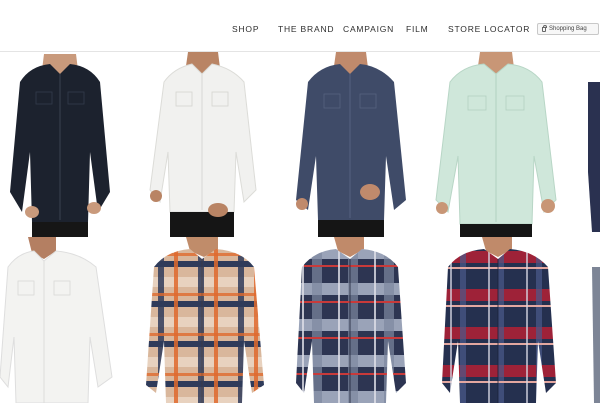 Image resolution: width=600 pixels, height=403 pixels. I want to click on product-image-white-shirt, so click(206, 144).